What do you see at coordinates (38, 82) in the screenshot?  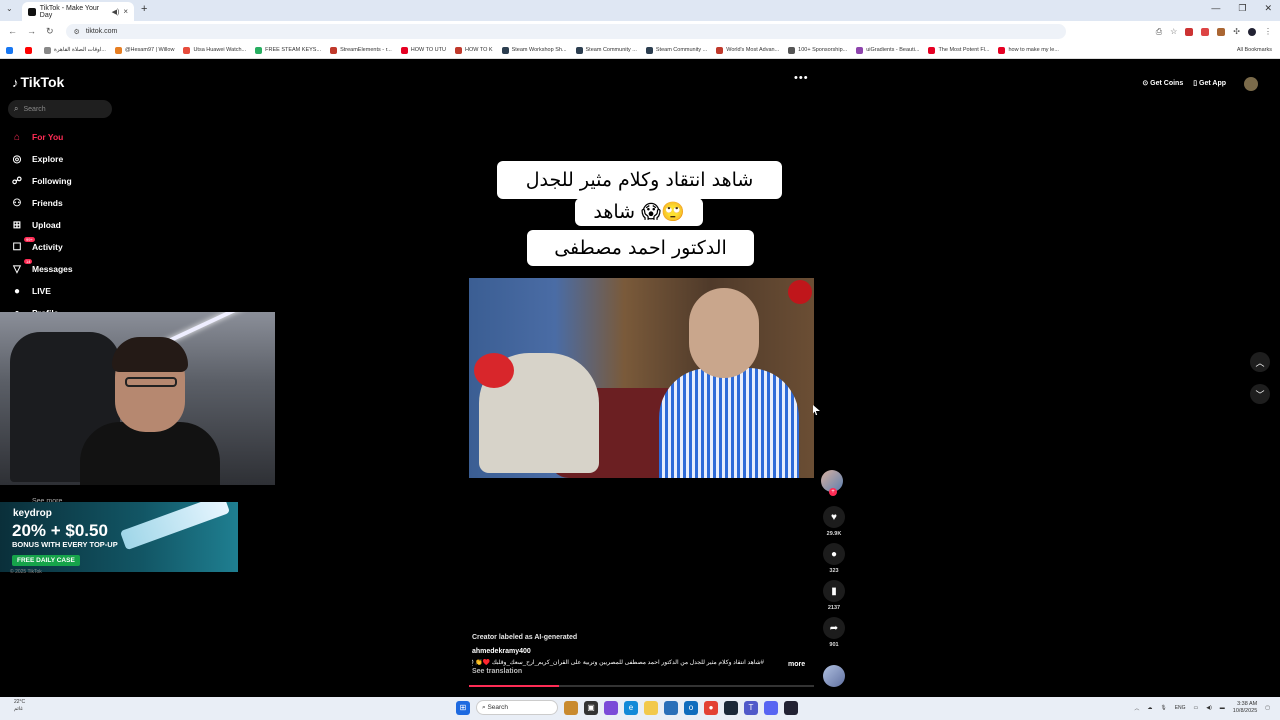 I see `tiktok-logo: ♪ TikTok` at bounding box center [38, 82].